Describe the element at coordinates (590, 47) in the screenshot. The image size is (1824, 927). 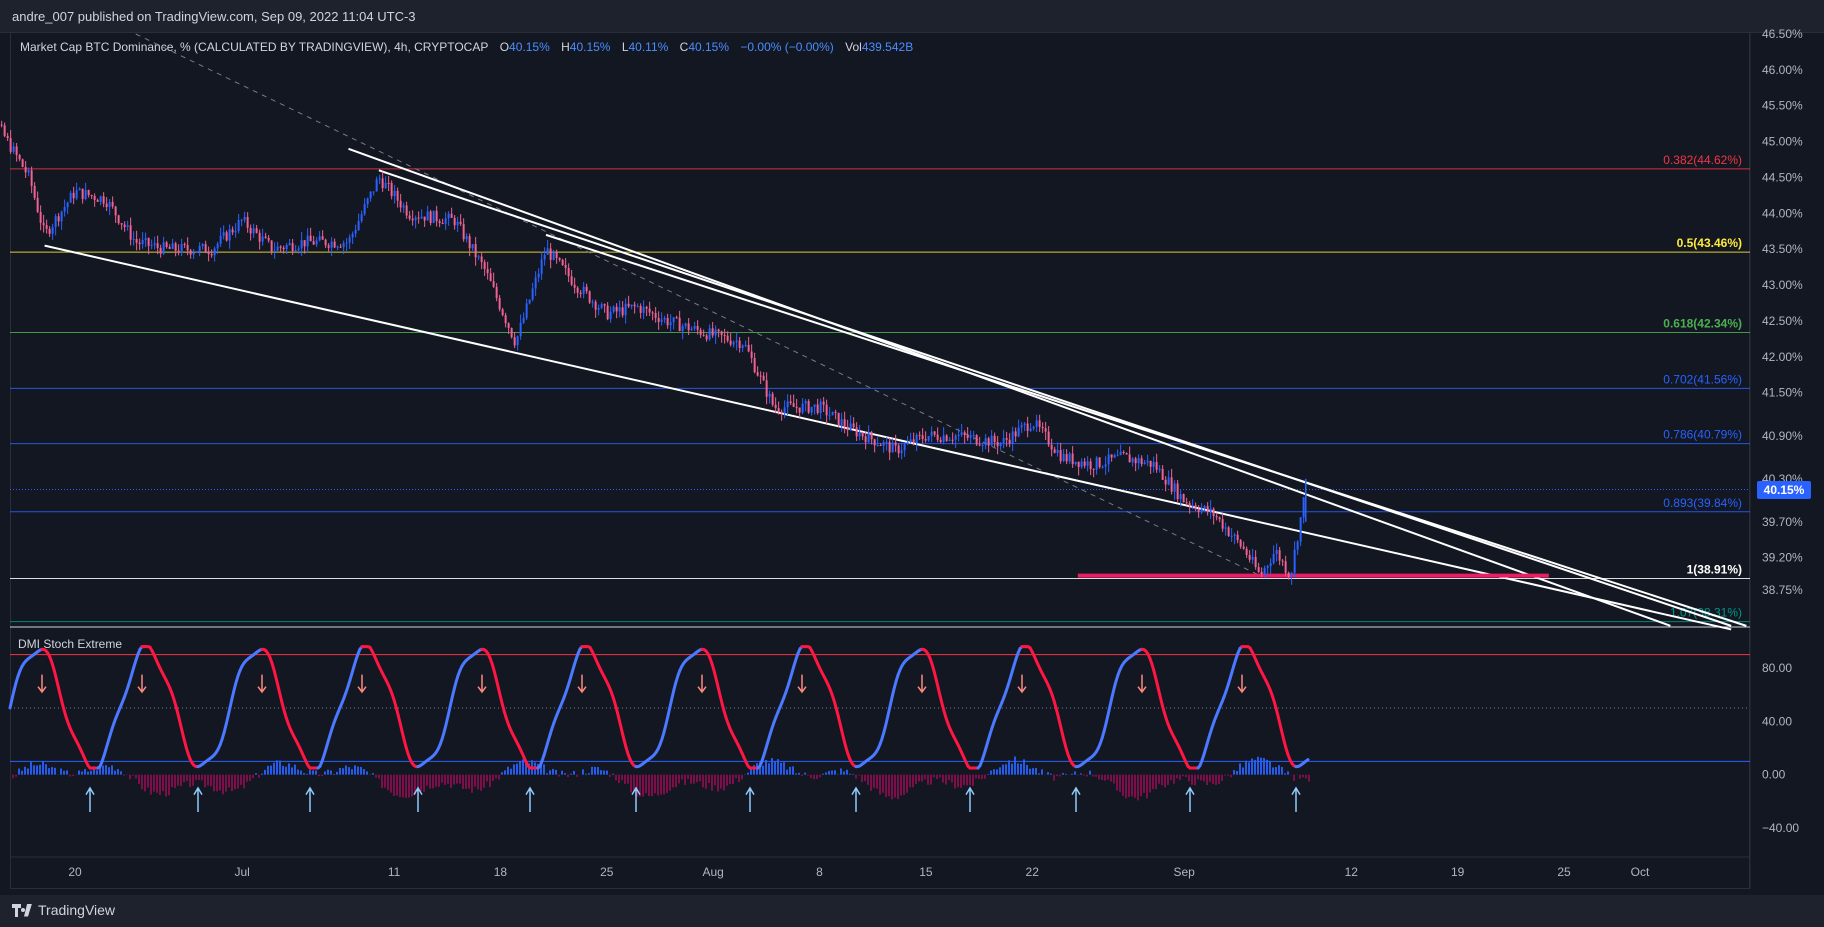
I see `legend-high-value: 40.15%` at that location.